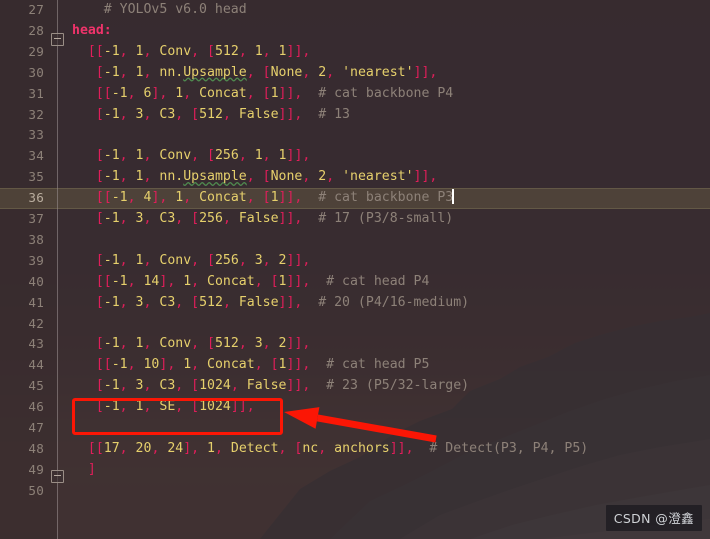 This screenshot has height=539, width=710. I want to click on code-line-text: ], so click(84, 470).